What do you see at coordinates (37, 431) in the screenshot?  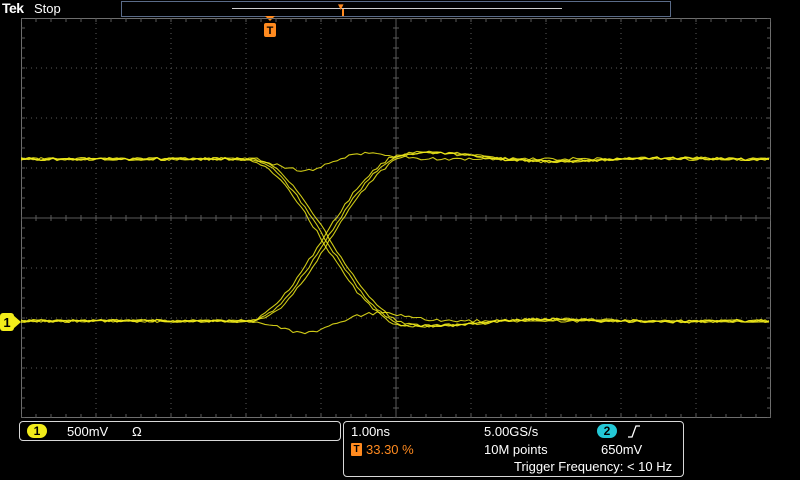 I see `channel1-badge: 1` at bounding box center [37, 431].